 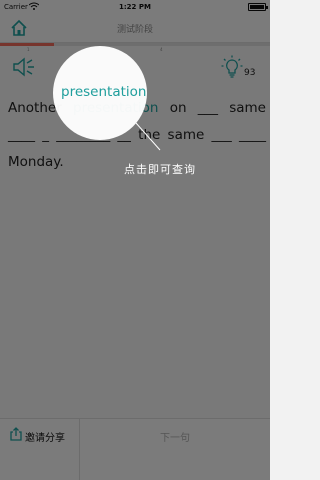 I want to click on speaker-icon, so click(x=24, y=67).